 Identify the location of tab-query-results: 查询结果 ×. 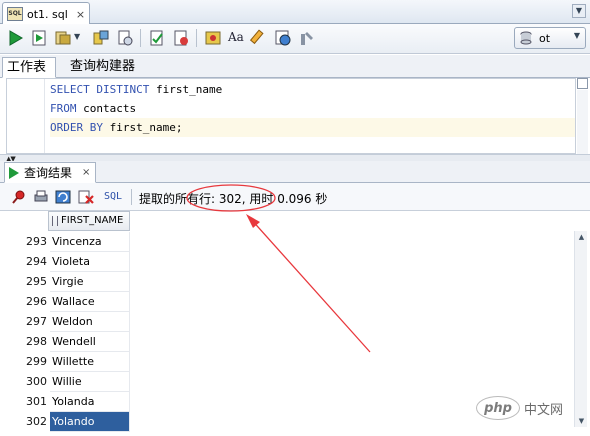
(50, 172).